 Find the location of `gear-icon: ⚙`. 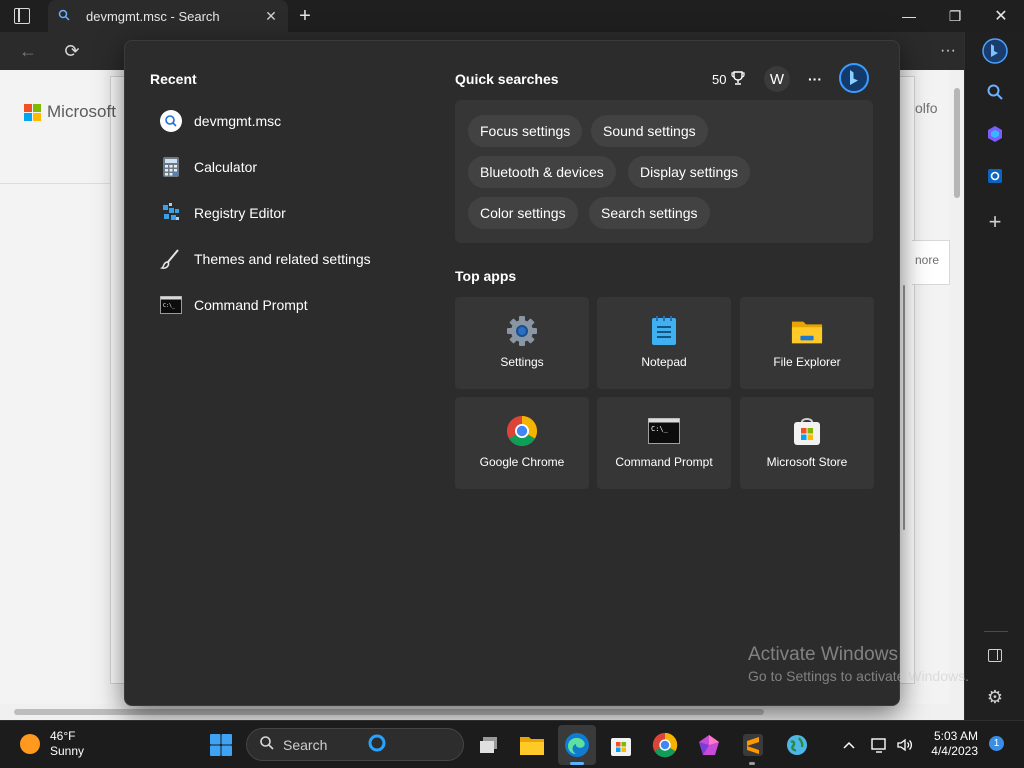

gear-icon: ⚙ is located at coordinates (995, 697).